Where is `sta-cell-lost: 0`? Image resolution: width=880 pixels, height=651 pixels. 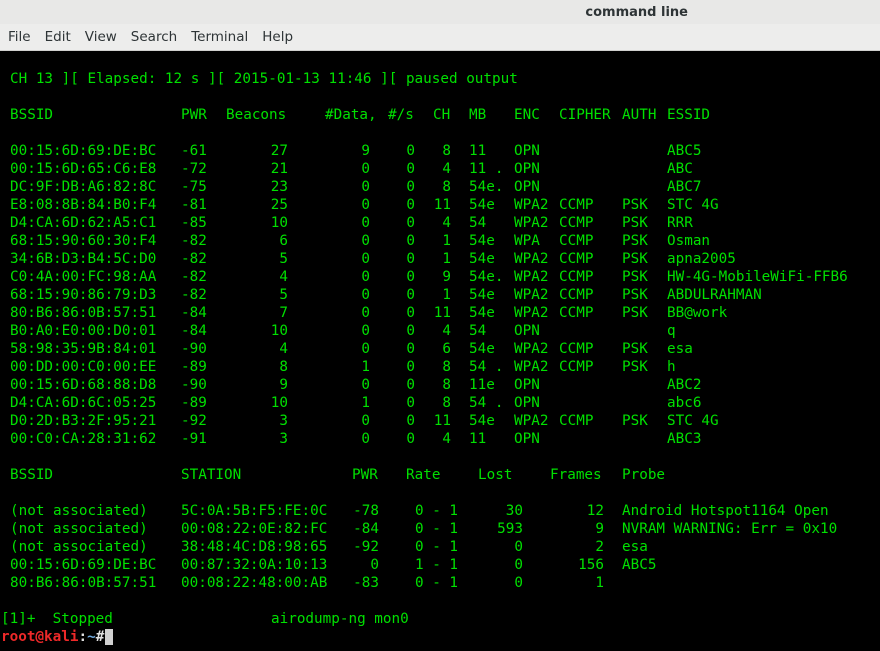
sta-cell-lost: 0 is located at coordinates (518, 547).